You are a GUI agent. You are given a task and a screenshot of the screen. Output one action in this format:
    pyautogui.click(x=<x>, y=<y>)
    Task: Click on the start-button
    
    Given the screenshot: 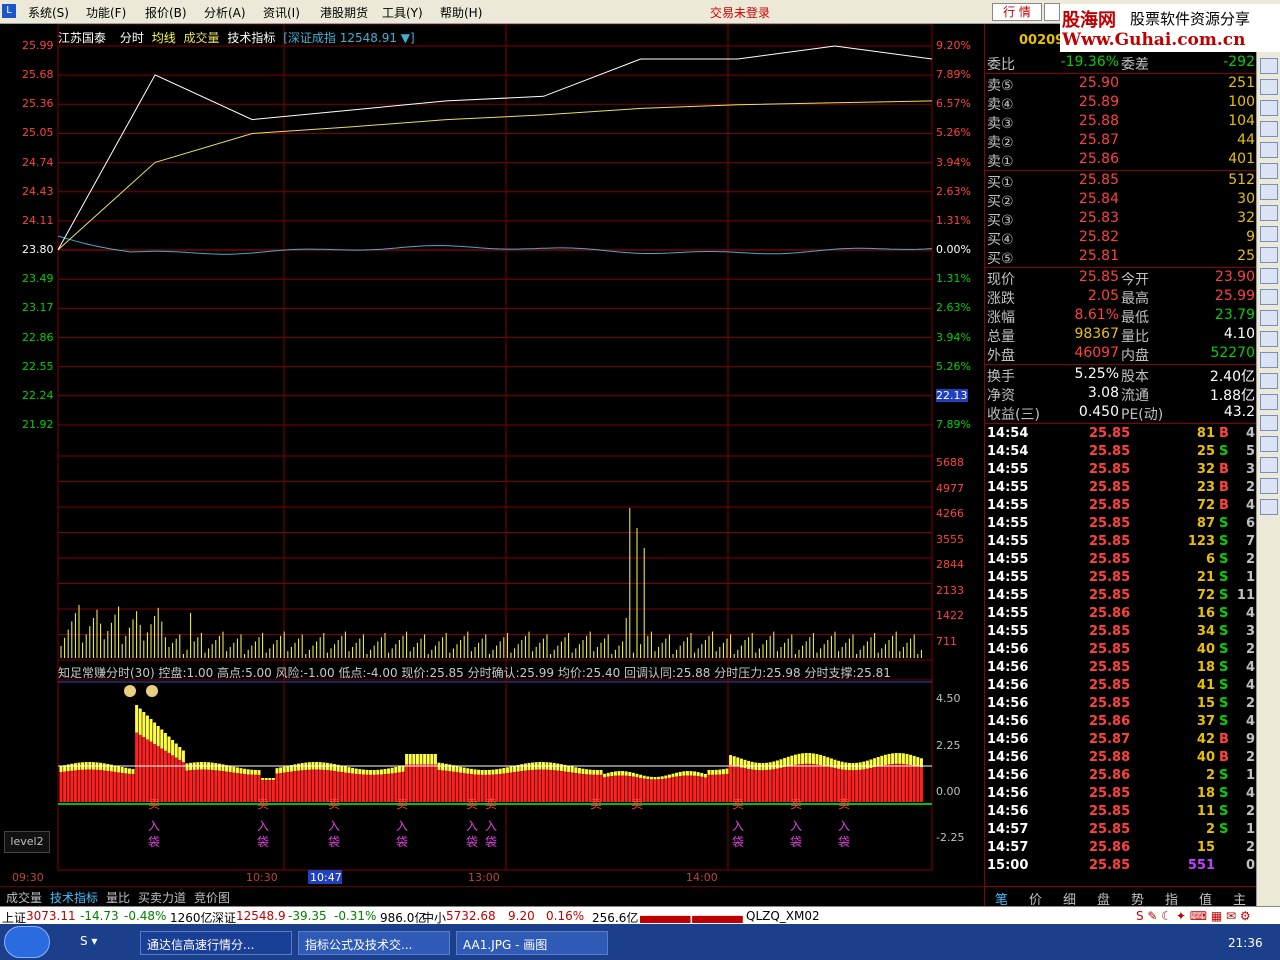 What is the action you would take?
    pyautogui.click(x=27, y=942)
    